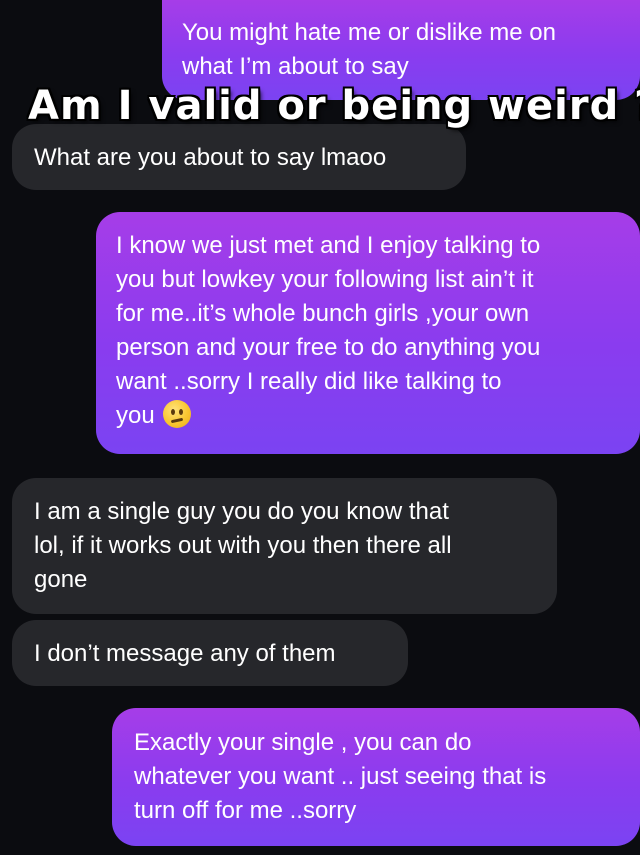 The width and height of the screenshot is (640, 855). I want to click on overlay-caption: Am I valid or being weird ?, so click(334, 106).